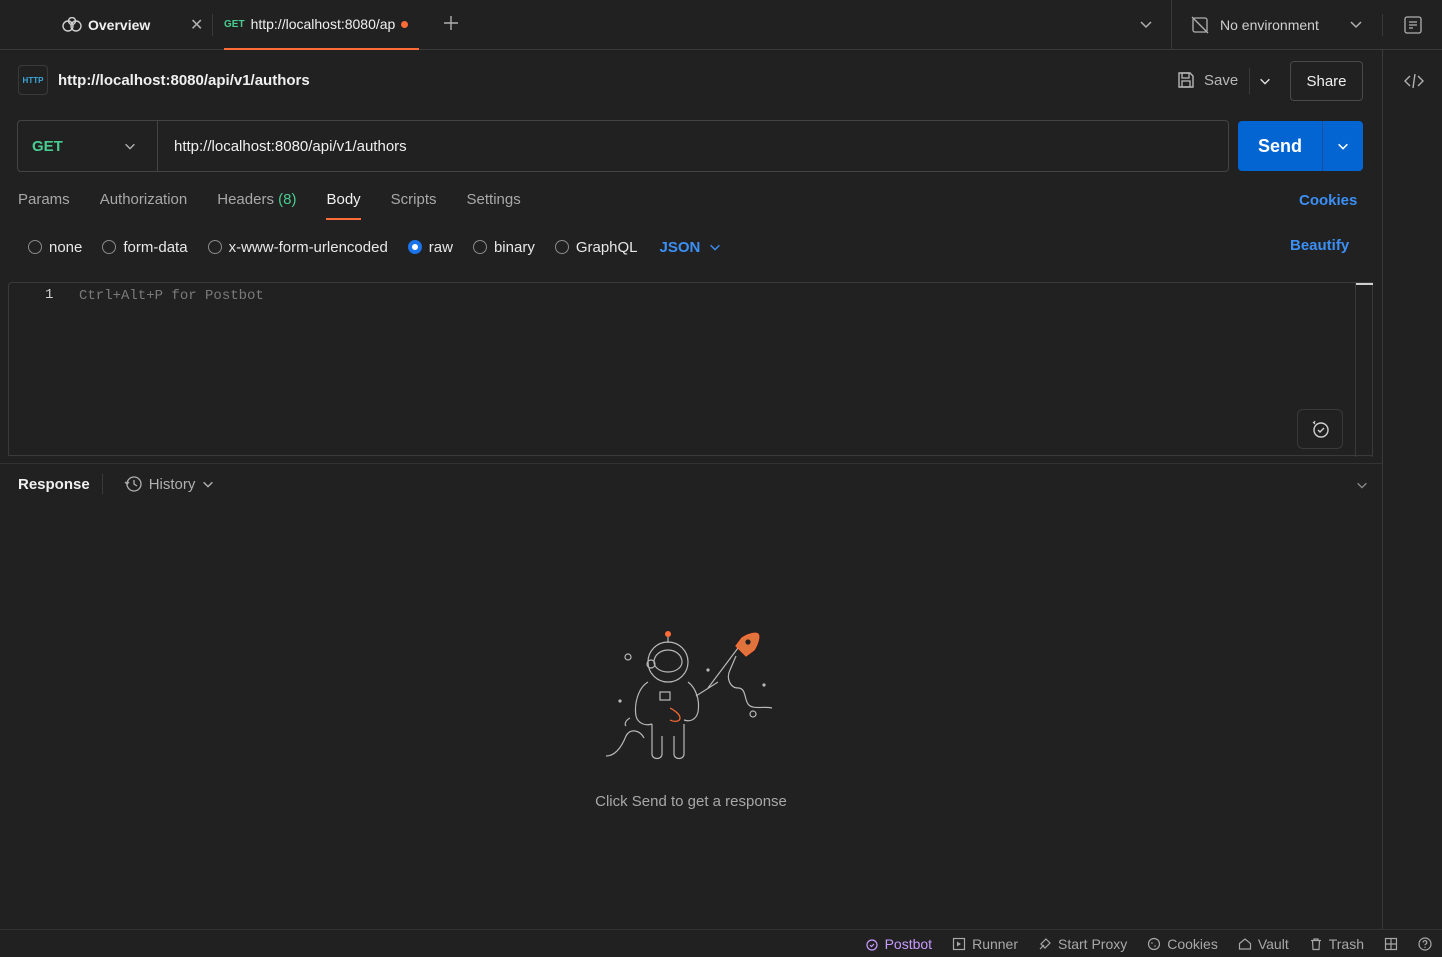  I want to click on send-button: Send, so click(1280, 146).